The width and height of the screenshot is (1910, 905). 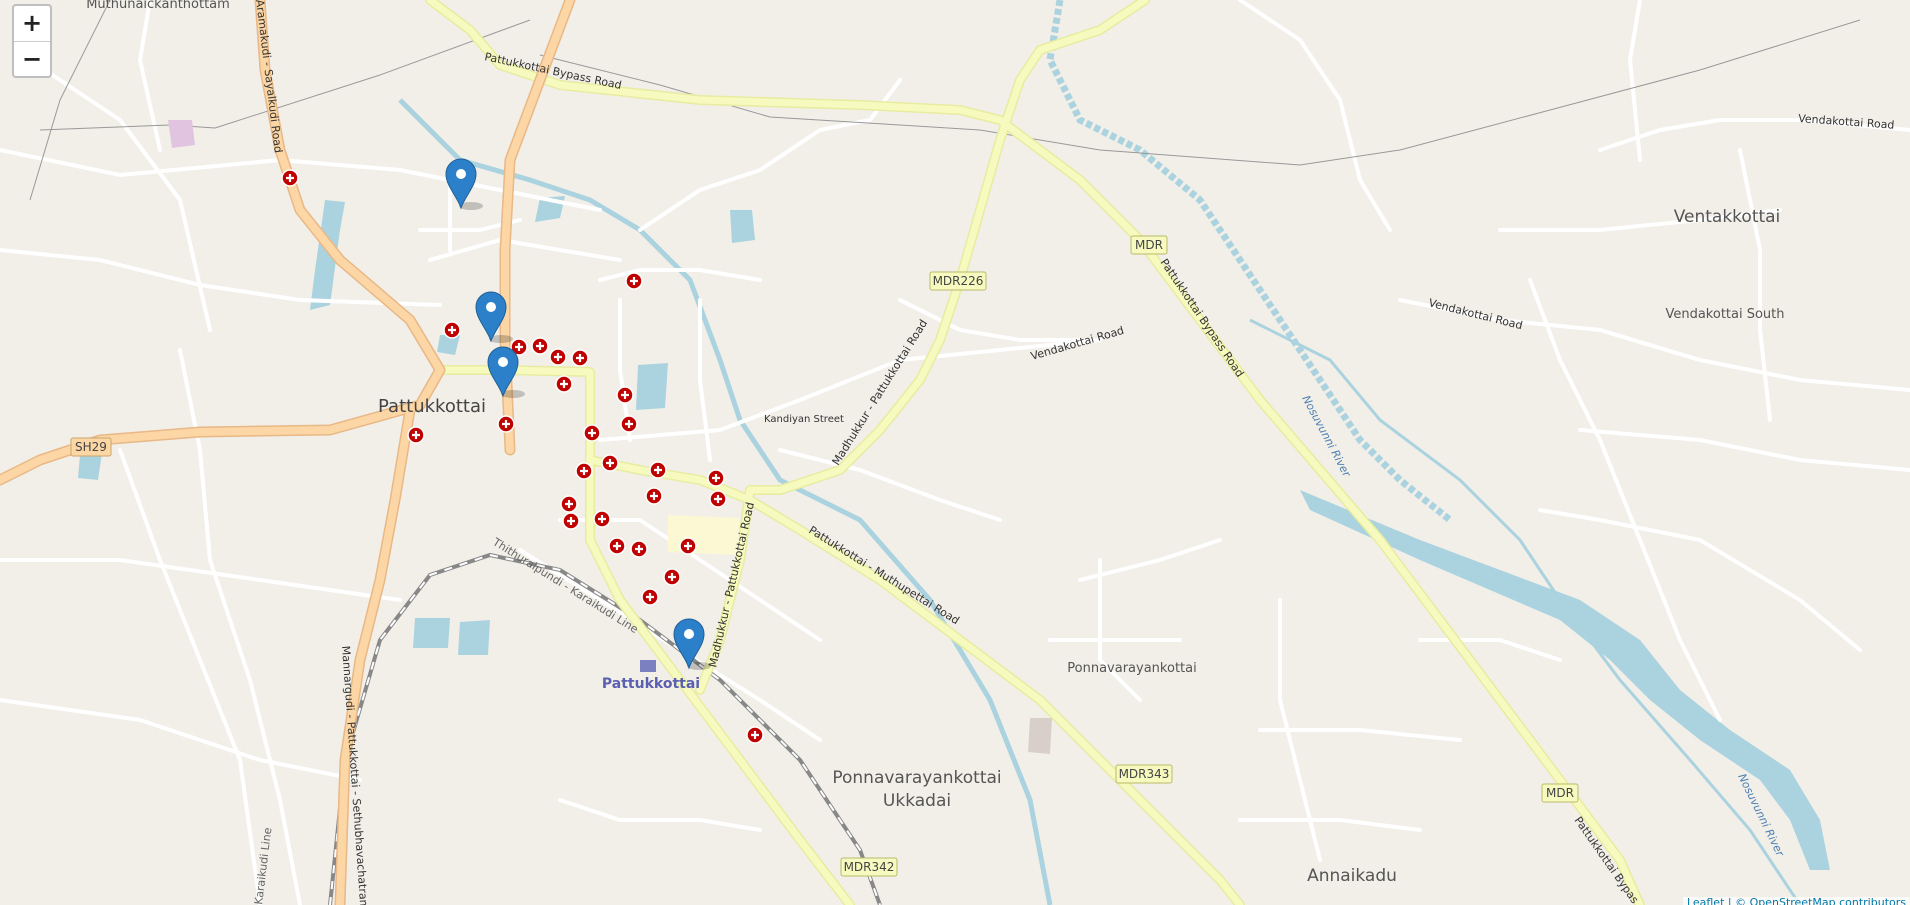 What do you see at coordinates (1352, 876) in the screenshot?
I see `label-annaikadu: Annaikadu` at bounding box center [1352, 876].